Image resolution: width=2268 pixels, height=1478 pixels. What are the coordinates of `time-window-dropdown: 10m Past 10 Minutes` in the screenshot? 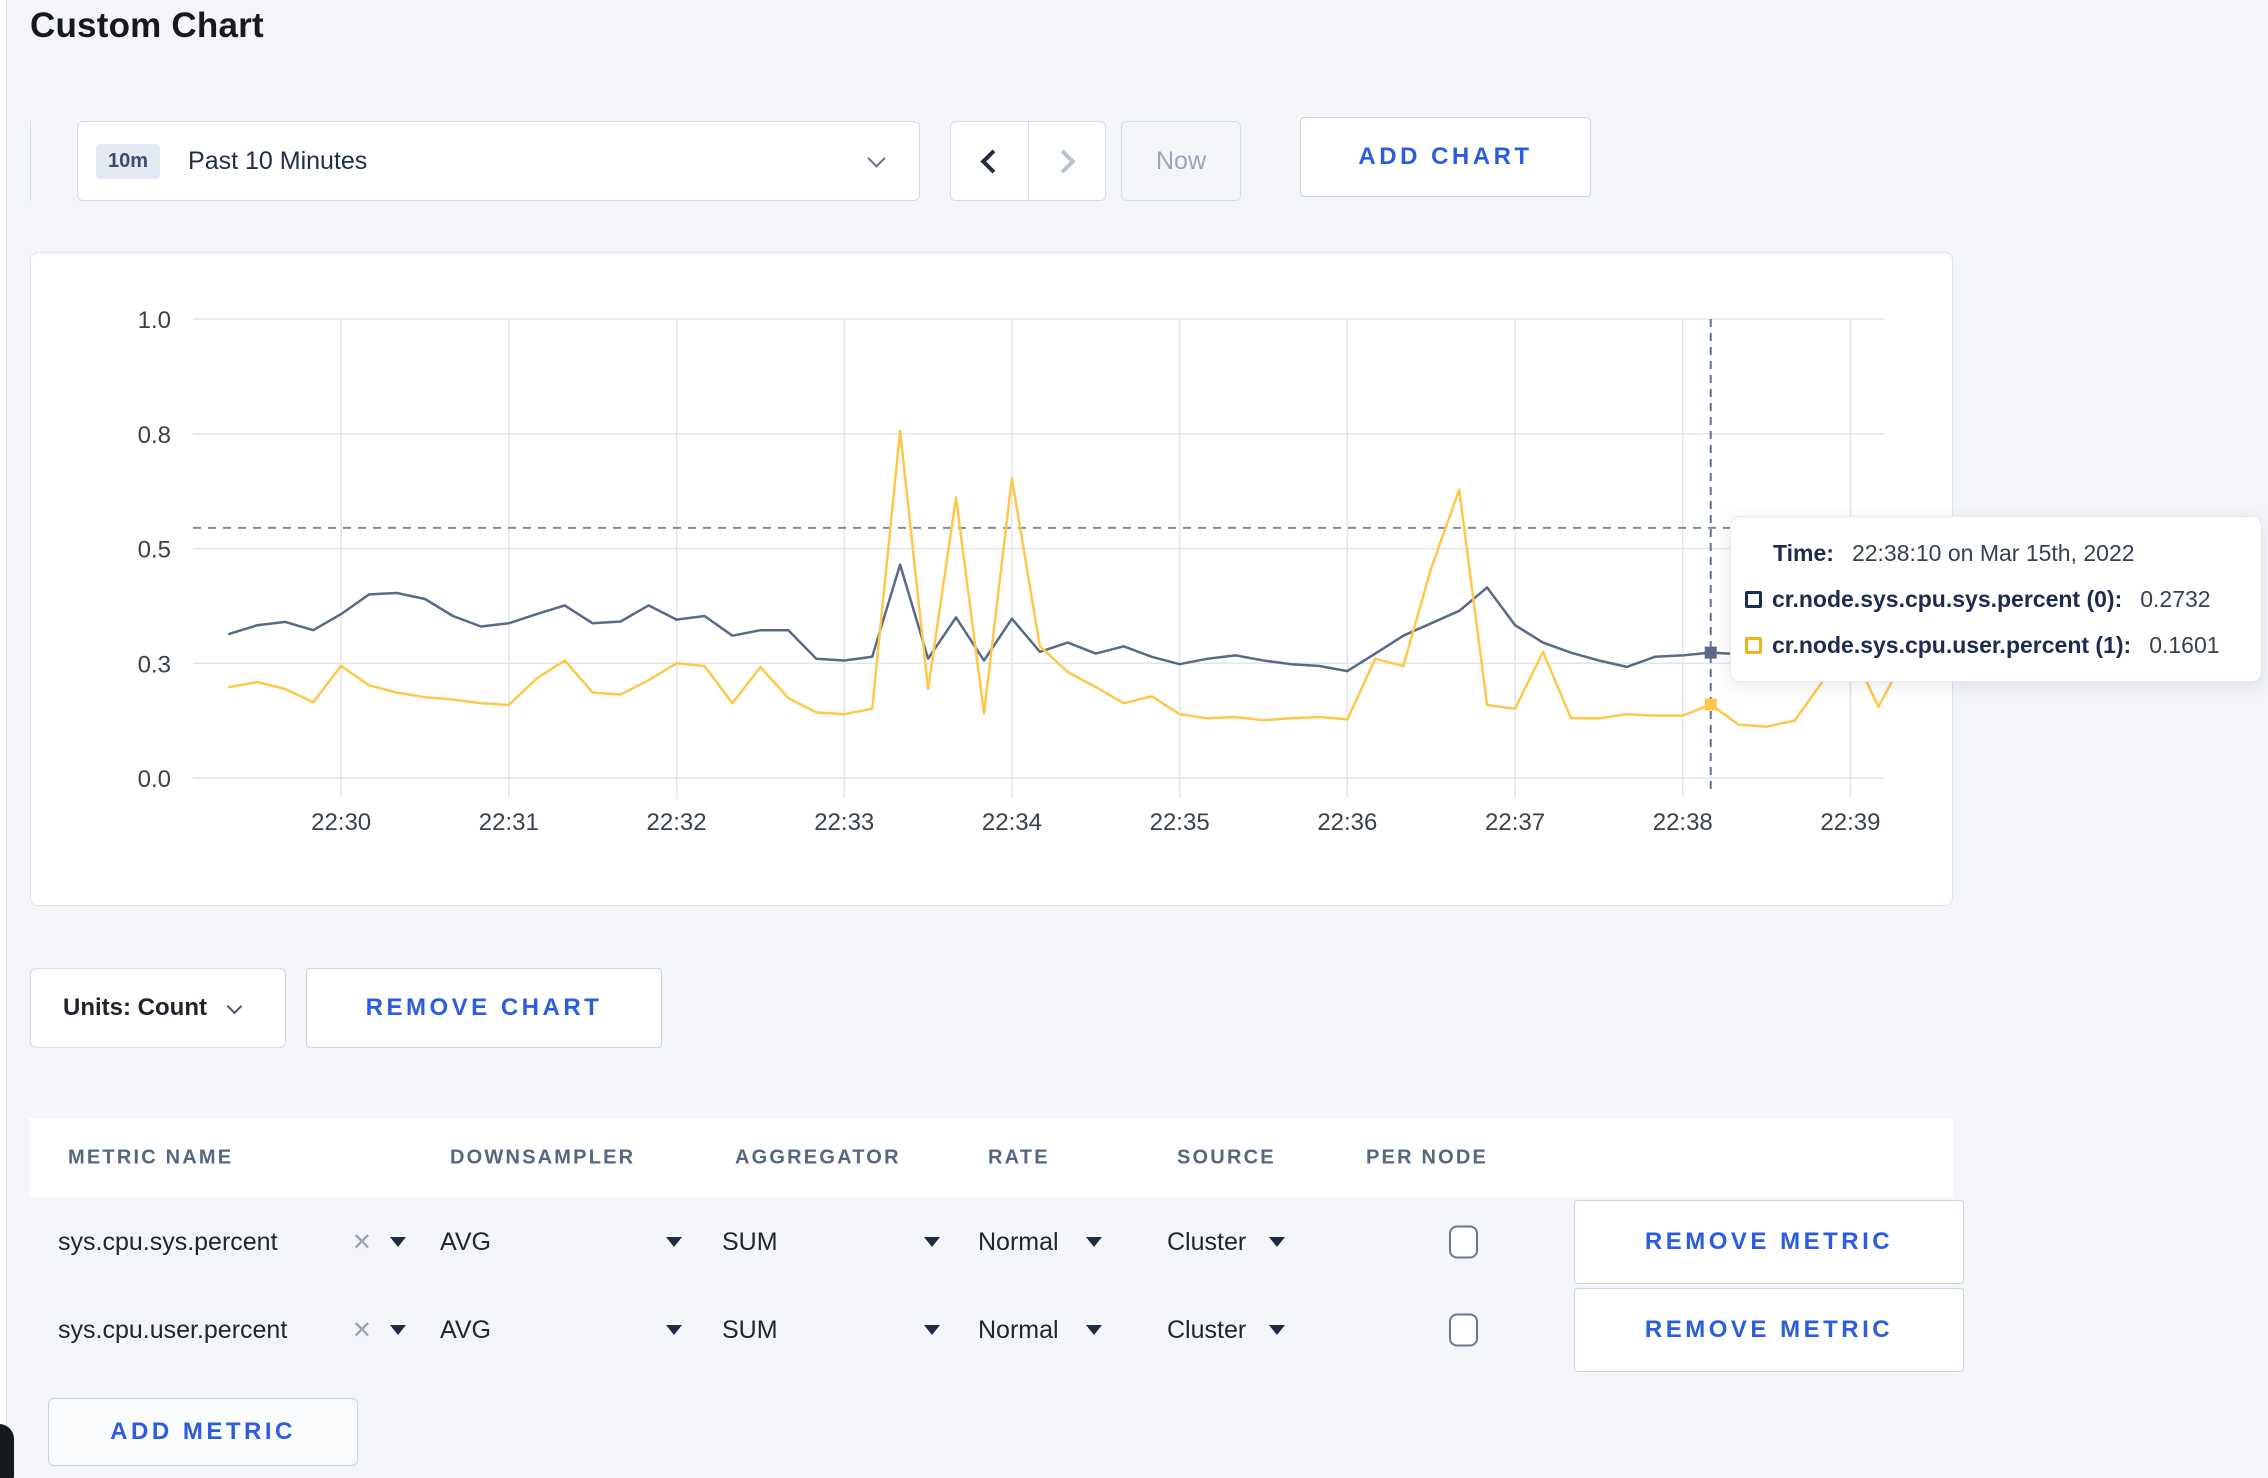 It's located at (498, 161).